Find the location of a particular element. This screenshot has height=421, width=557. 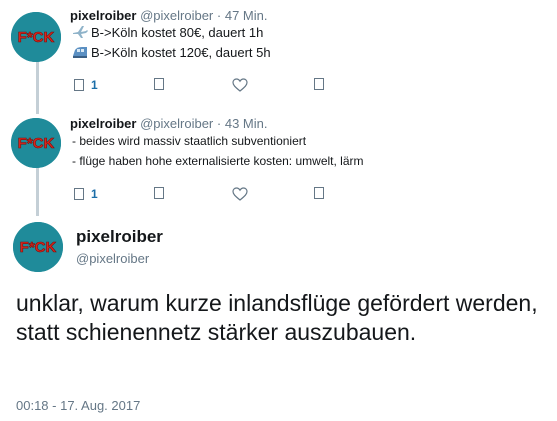

tweet-line-text: B->Köln kostet 80€, dauert 1h is located at coordinates (177, 32).